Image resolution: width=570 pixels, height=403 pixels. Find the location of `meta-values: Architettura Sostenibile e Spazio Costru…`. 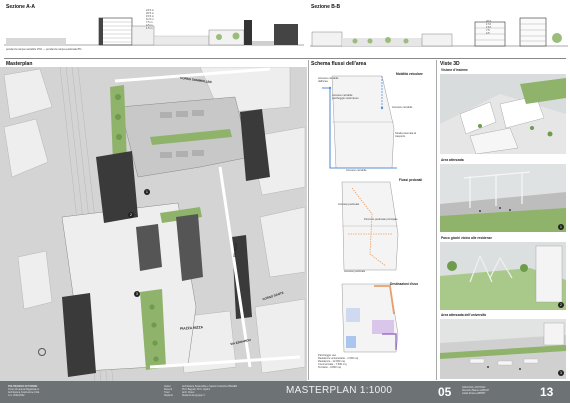

meta-values: Architettura Sostenibile e Spazio Costru… is located at coordinates (227, 391).